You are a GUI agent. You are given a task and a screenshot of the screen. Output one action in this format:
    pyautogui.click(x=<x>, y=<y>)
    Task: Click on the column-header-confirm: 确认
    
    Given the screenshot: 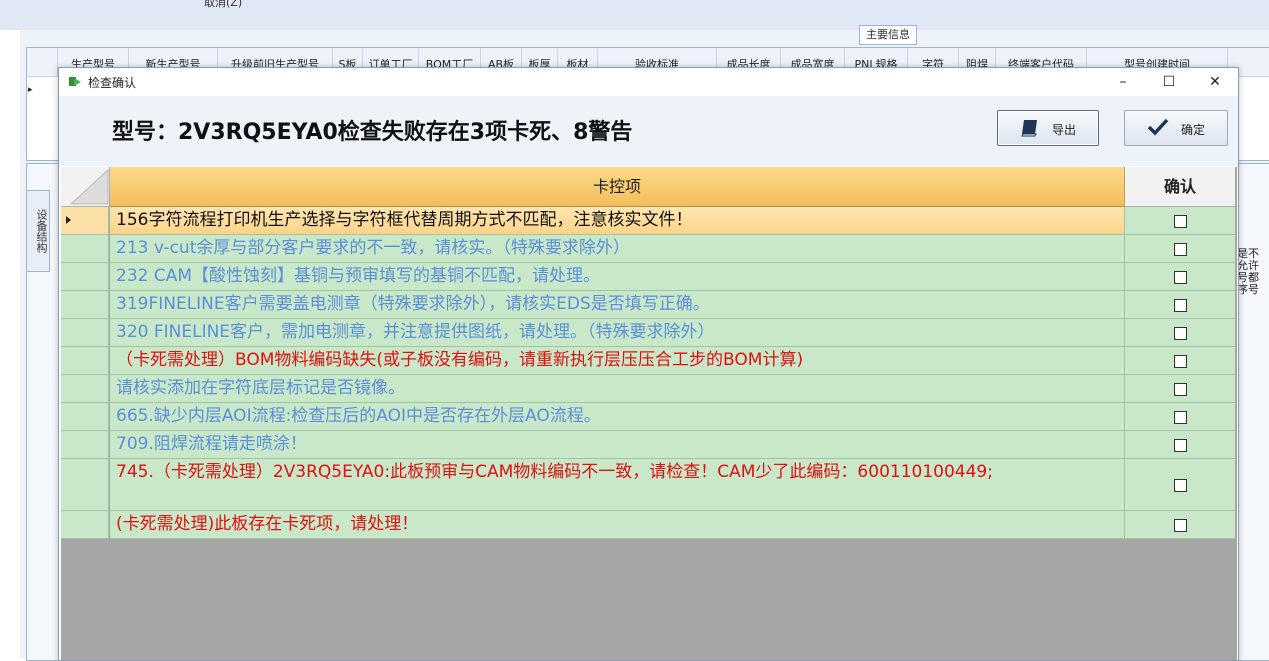 What is the action you would take?
    pyautogui.click(x=1180, y=187)
    